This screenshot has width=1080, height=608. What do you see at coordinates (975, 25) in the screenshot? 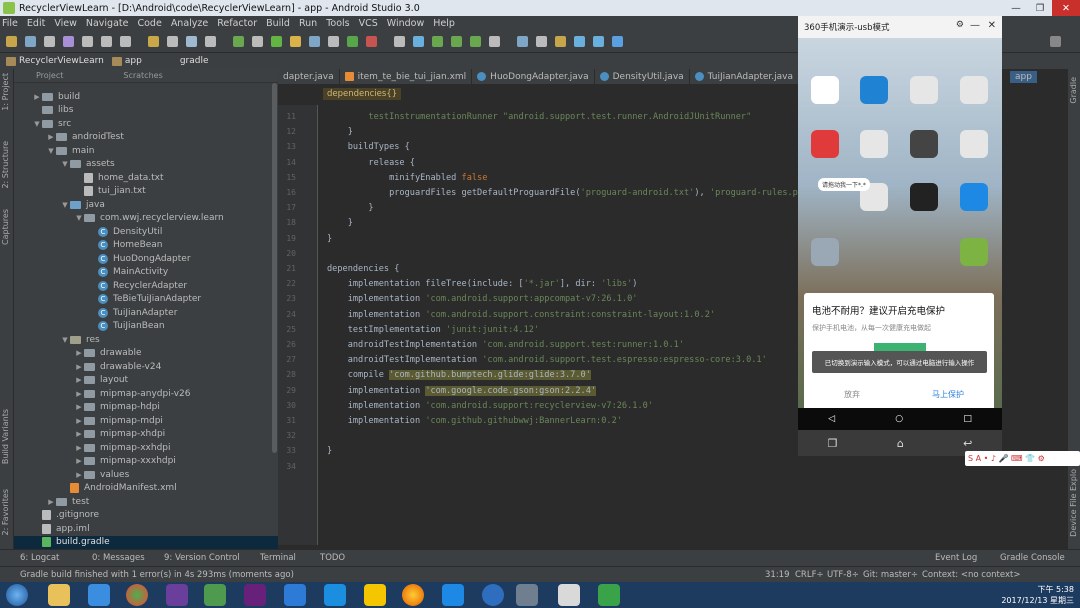
I see `phone-window-minimize-icon: —` at bounding box center [975, 25].